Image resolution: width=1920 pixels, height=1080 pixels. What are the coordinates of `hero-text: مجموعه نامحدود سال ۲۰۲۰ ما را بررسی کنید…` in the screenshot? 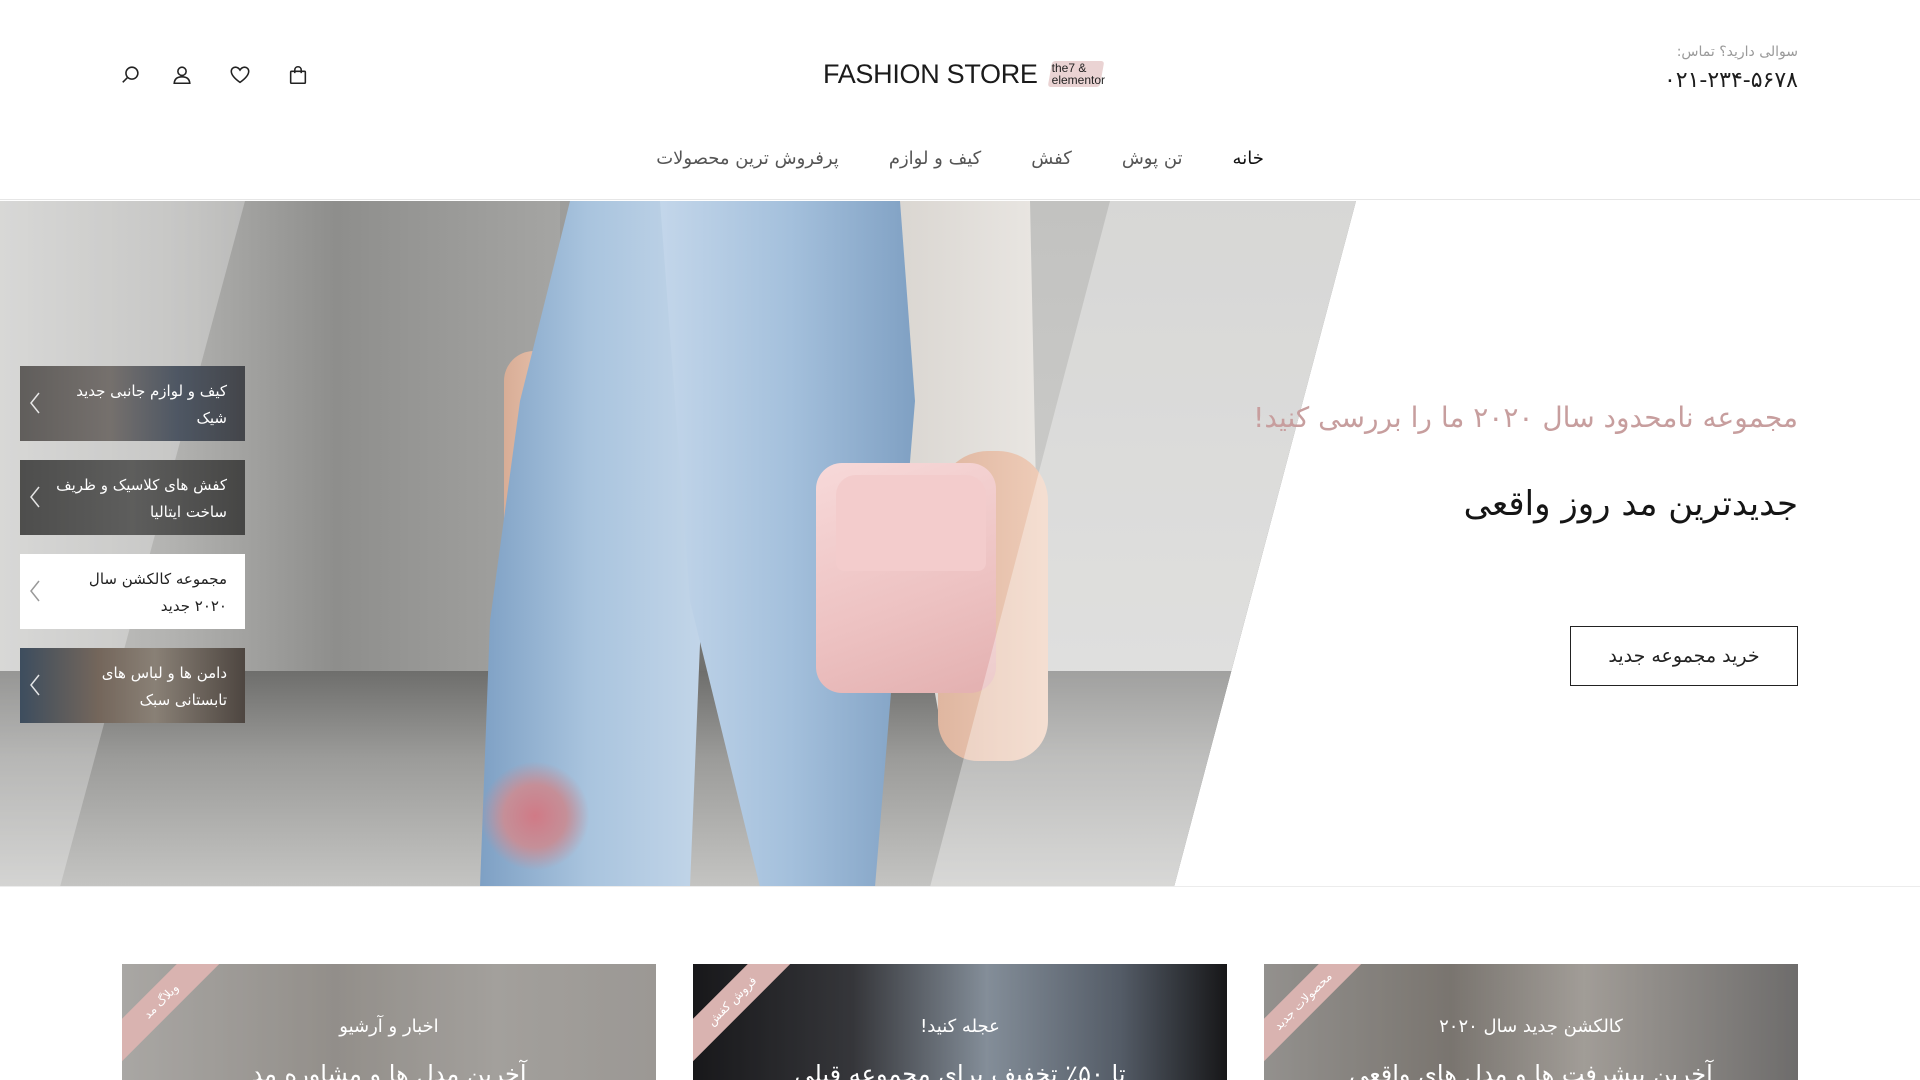 It's located at (1525, 462).